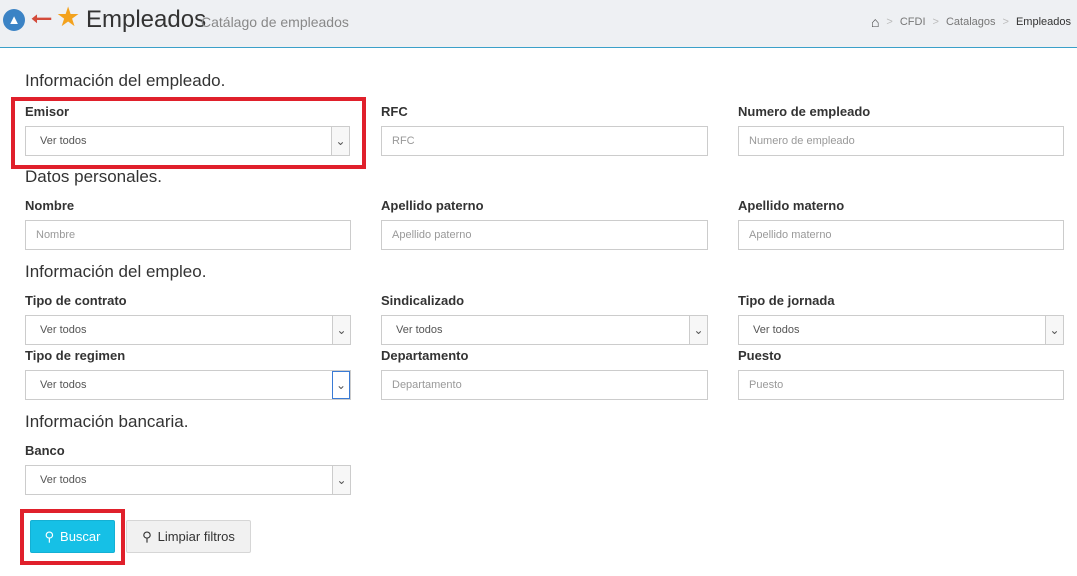 The image size is (1077, 576). What do you see at coordinates (544, 235) in the screenshot?
I see `apellido-paterno-input: Apellido paterno` at bounding box center [544, 235].